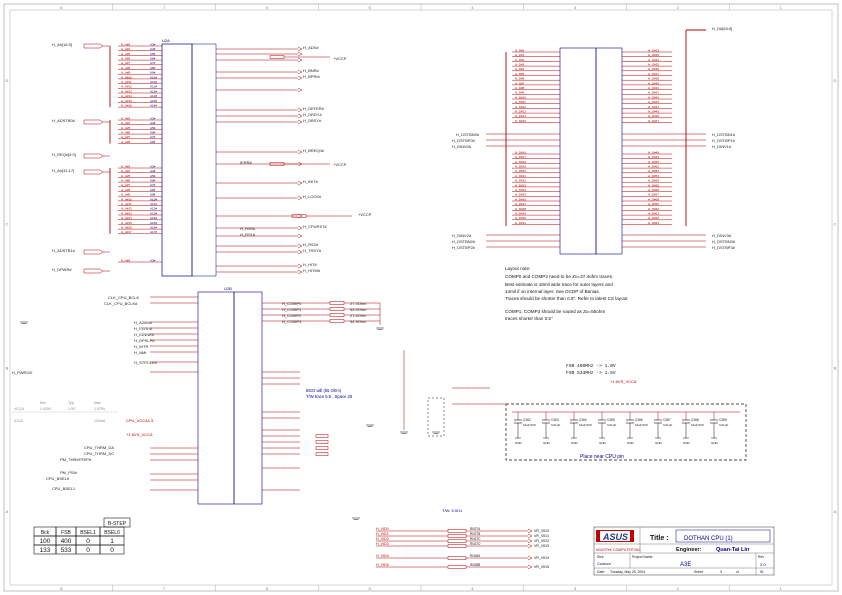  I want to click on u2a-init: H_INIT#, so click(311, 181).